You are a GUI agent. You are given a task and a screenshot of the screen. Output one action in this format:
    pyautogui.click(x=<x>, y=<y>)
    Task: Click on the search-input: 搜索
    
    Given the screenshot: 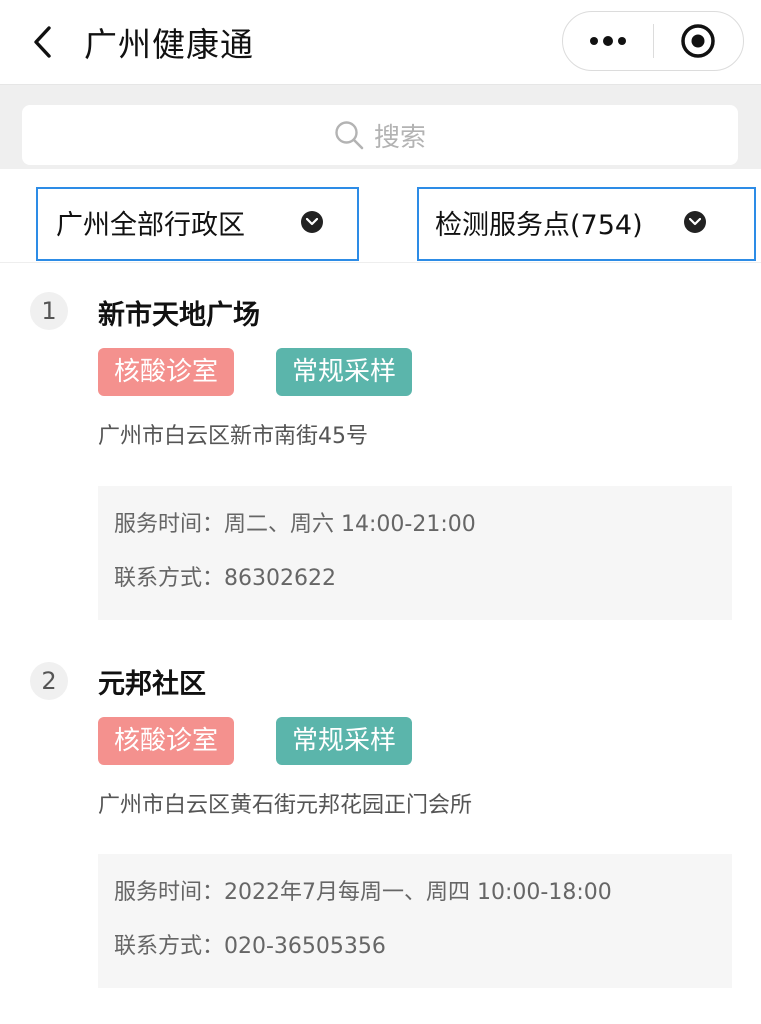 What is the action you would take?
    pyautogui.click(x=380, y=135)
    